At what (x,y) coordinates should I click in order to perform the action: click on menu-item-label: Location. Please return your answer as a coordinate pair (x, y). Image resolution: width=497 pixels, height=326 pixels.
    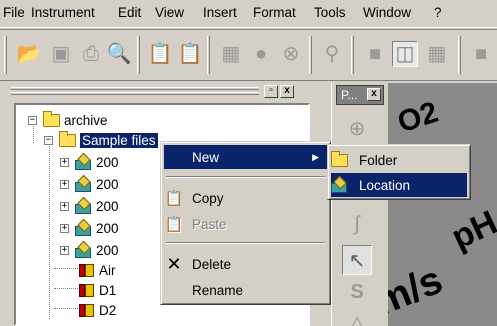
    Looking at the image, I should click on (385, 185).